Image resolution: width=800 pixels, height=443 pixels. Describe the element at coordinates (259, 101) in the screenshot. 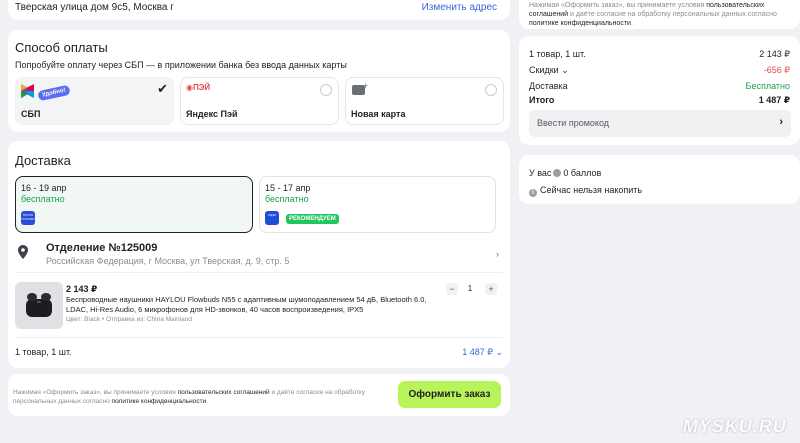

I see `payment-option-yandex-pay: ◉ПЭЙ Яндекс Пэй` at that location.